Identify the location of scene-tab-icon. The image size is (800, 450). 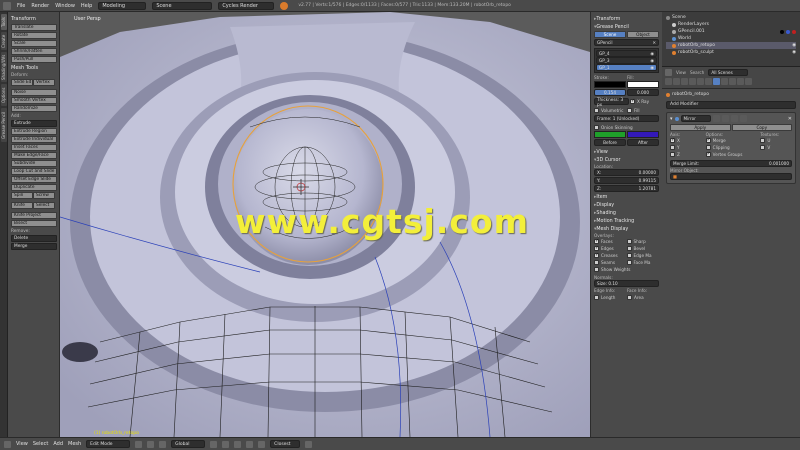
(684, 81).